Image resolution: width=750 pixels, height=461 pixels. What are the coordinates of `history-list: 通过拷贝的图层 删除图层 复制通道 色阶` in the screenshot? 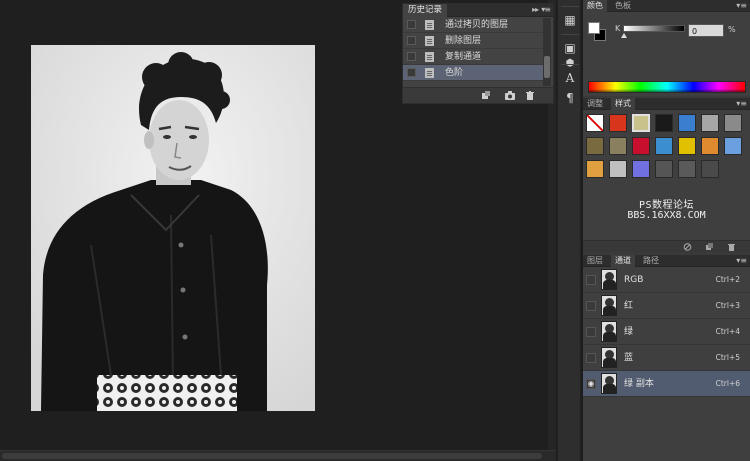 It's located at (473, 49).